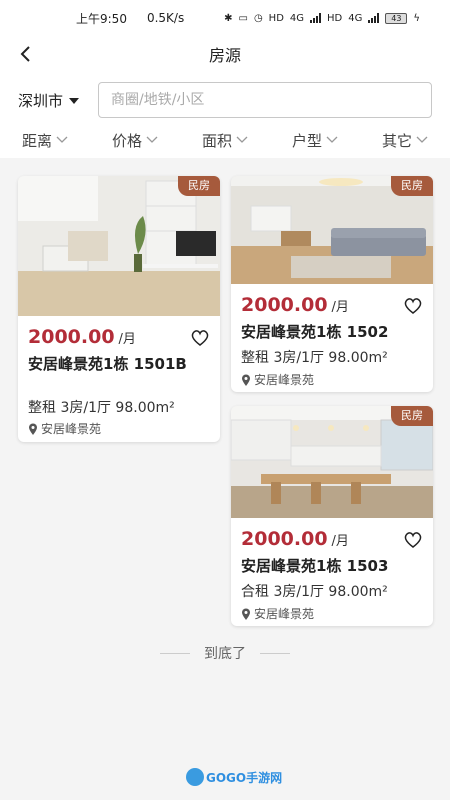 The height and width of the screenshot is (800, 450). Describe the element at coordinates (41, 101) in the screenshot. I see `city-label: 深圳市` at that location.